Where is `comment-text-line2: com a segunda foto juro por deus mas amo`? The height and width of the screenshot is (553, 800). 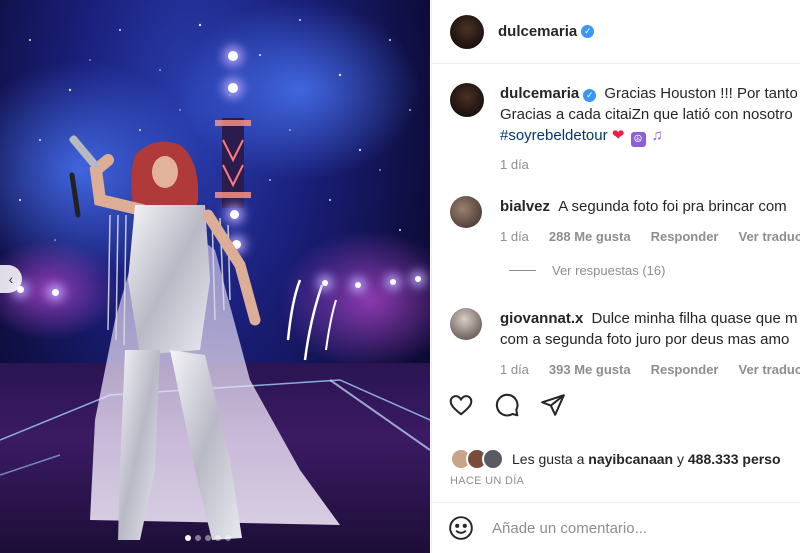 comment-text-line2: com a segunda foto juro por deus mas amo is located at coordinates (645, 339).